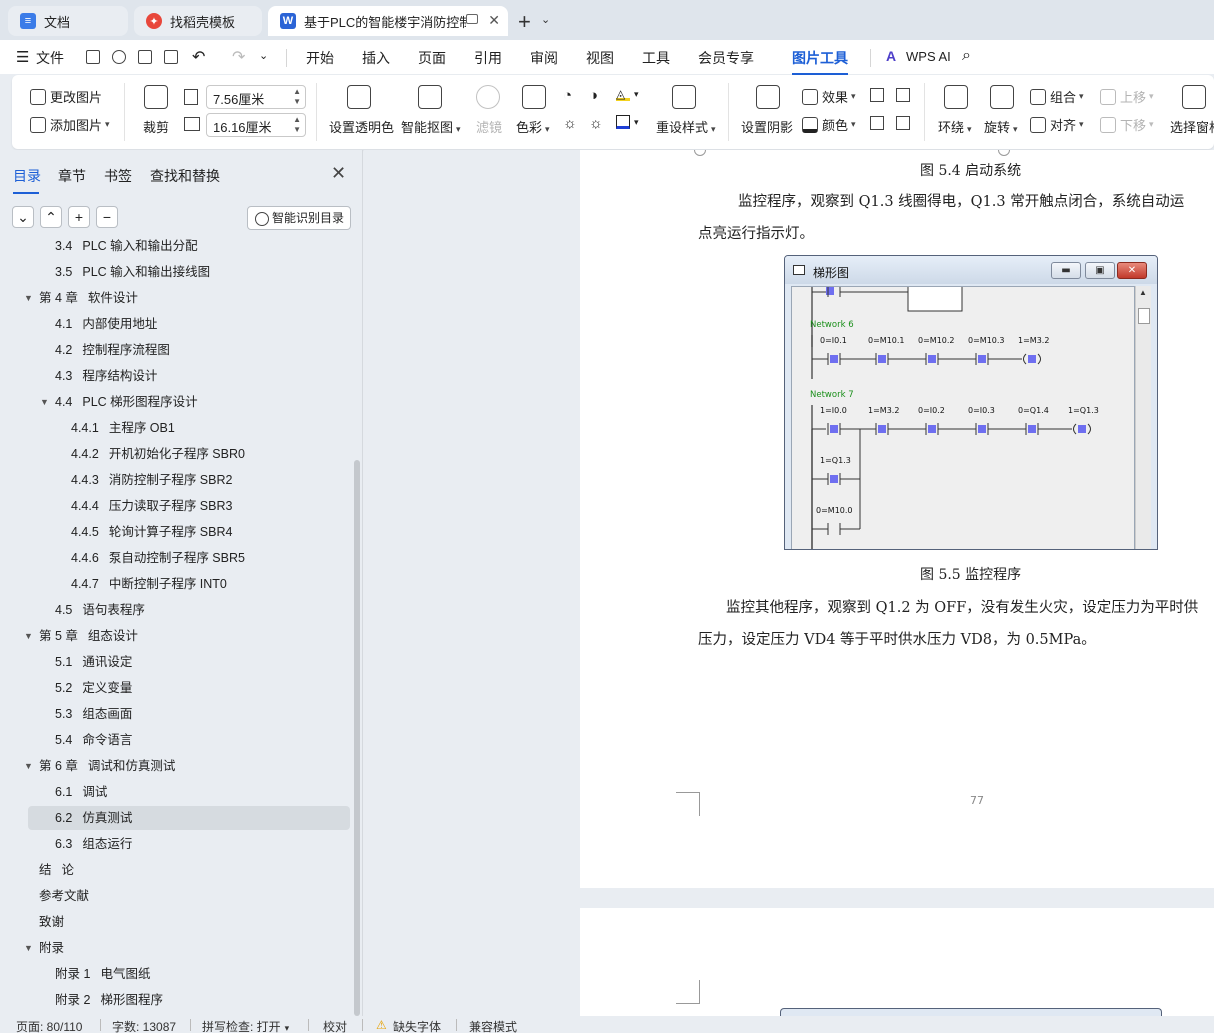 The height and width of the screenshot is (1033, 1214). What do you see at coordinates (567, 95) in the screenshot?
I see `brightness-up-icon: ◔` at bounding box center [567, 95].